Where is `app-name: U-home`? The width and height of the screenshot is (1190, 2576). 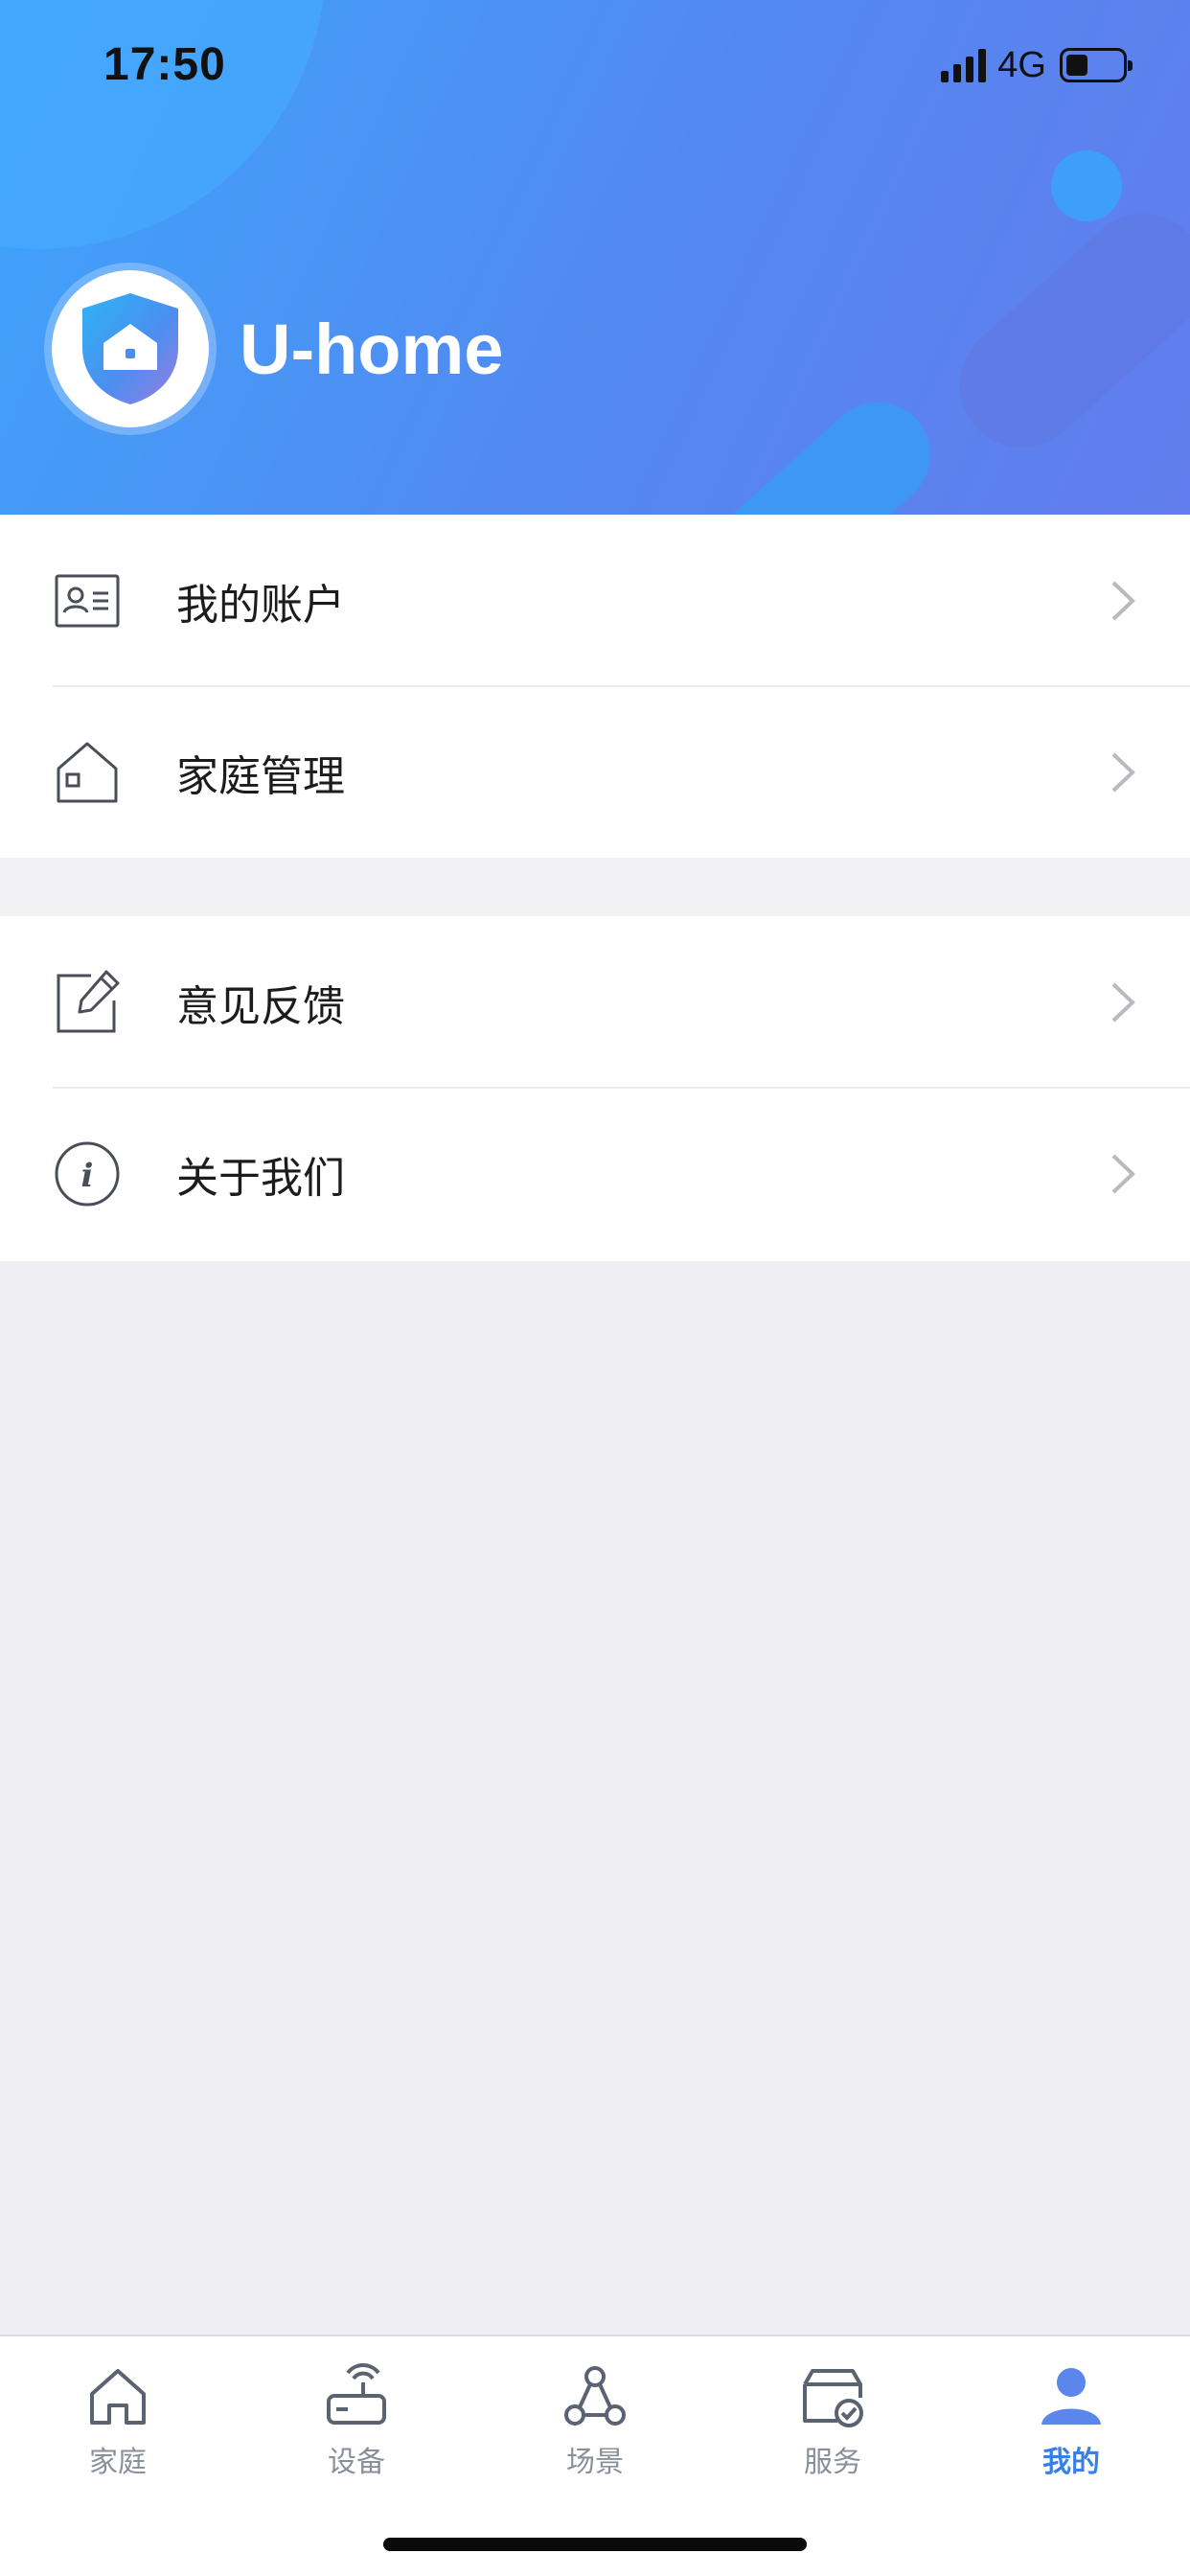
app-name: U-home is located at coordinates (372, 350).